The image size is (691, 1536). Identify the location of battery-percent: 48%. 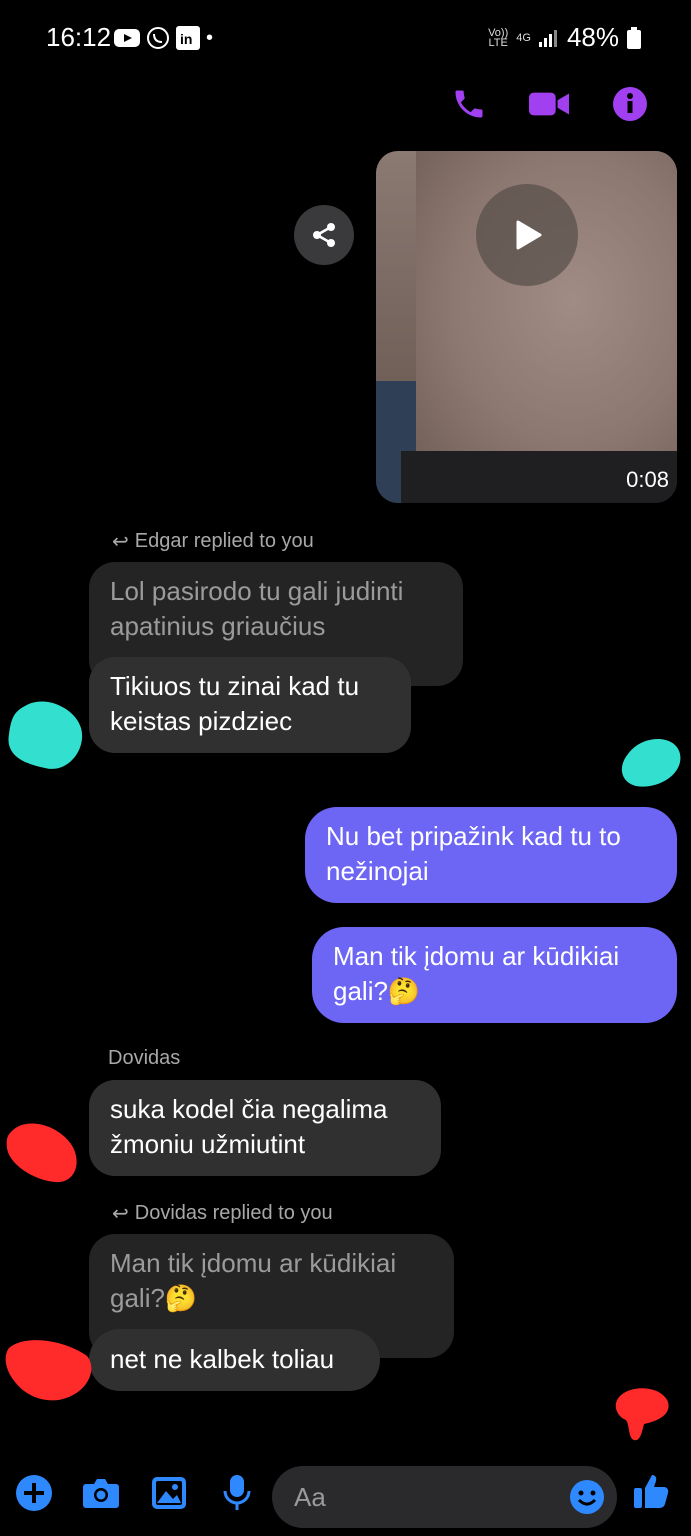
(592, 37).